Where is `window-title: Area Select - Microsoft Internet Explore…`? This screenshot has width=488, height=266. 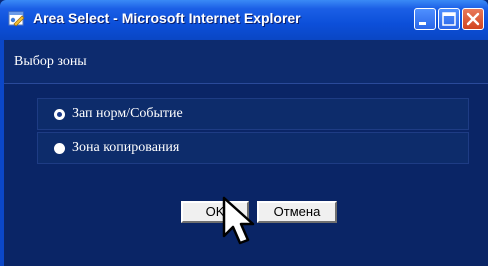
window-title: Area Select - Microsoft Internet Explore… is located at coordinates (167, 18).